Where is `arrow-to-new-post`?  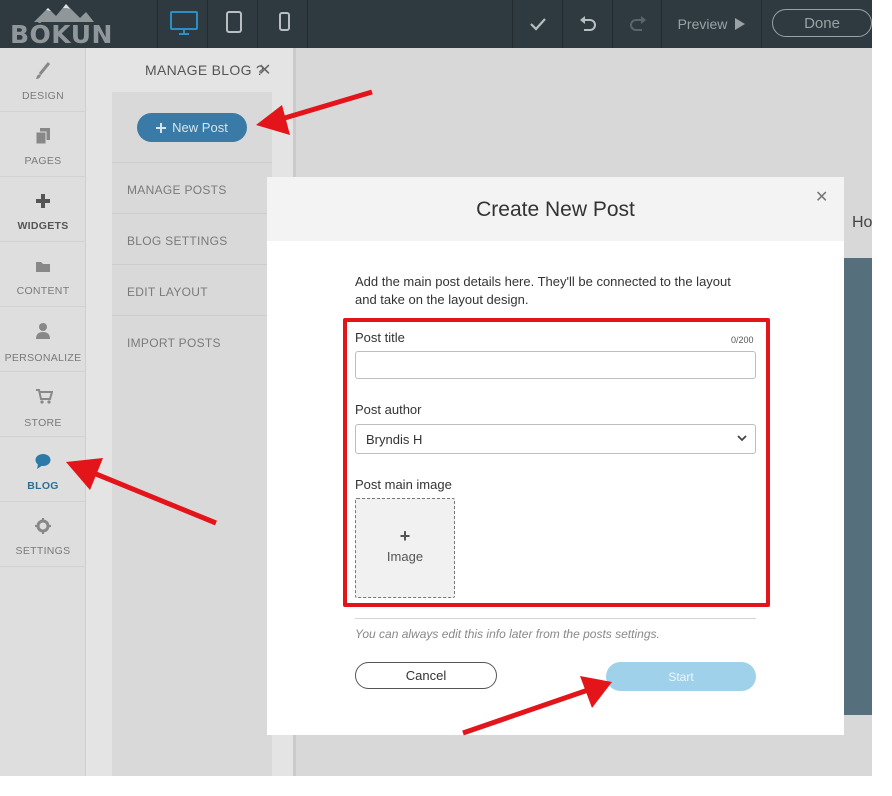
arrow-to-new-post is located at coordinates (314, 112).